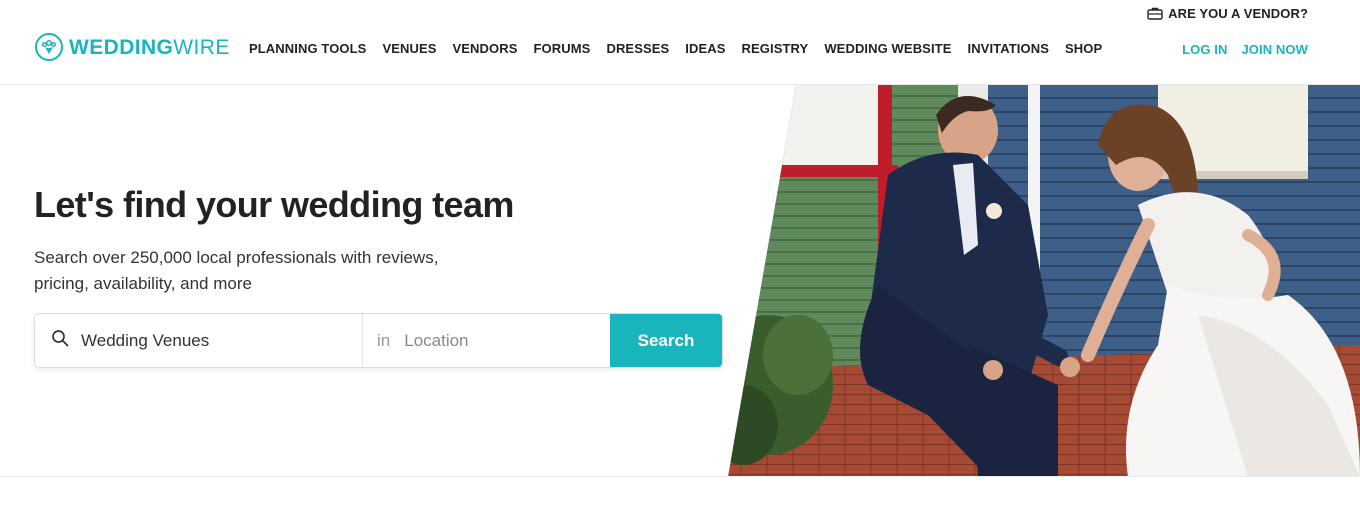 Image resolution: width=1360 pixels, height=510 pixels. Describe the element at coordinates (705, 48) in the screenshot. I see `nav-item-ideas: IDEAS` at that location.